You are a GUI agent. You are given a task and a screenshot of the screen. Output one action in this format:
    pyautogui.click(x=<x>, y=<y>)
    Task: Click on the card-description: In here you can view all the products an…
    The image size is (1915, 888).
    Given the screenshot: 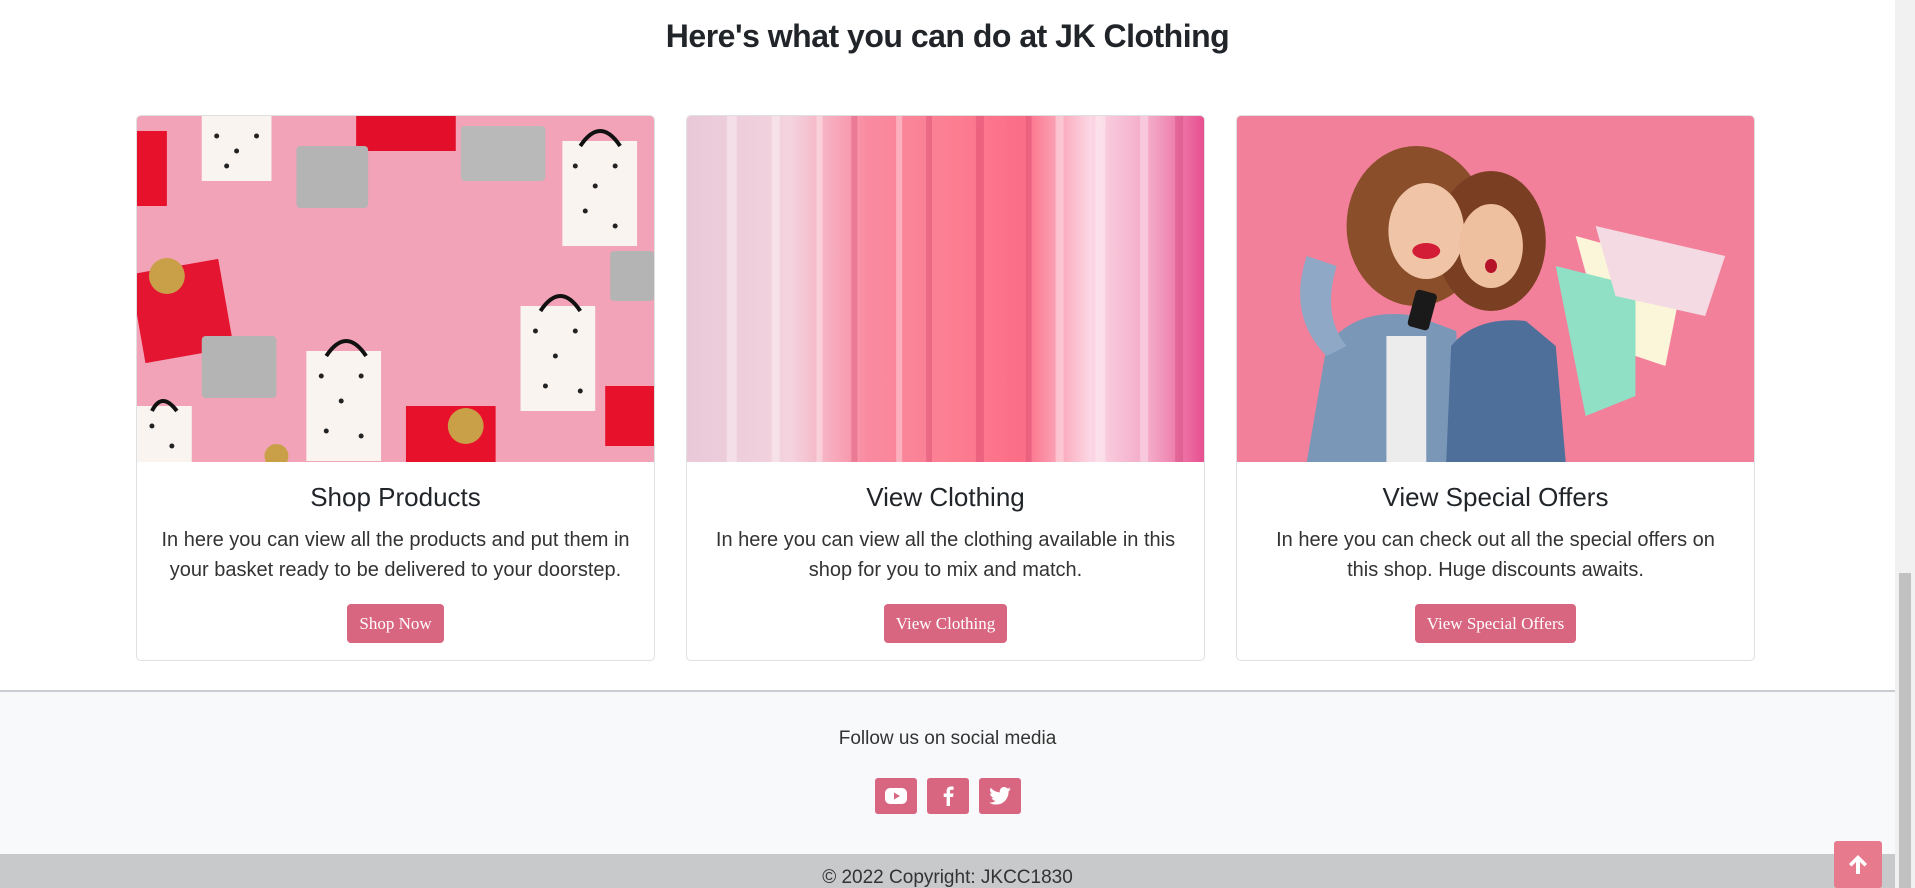 What is the action you would take?
    pyautogui.click(x=395, y=555)
    